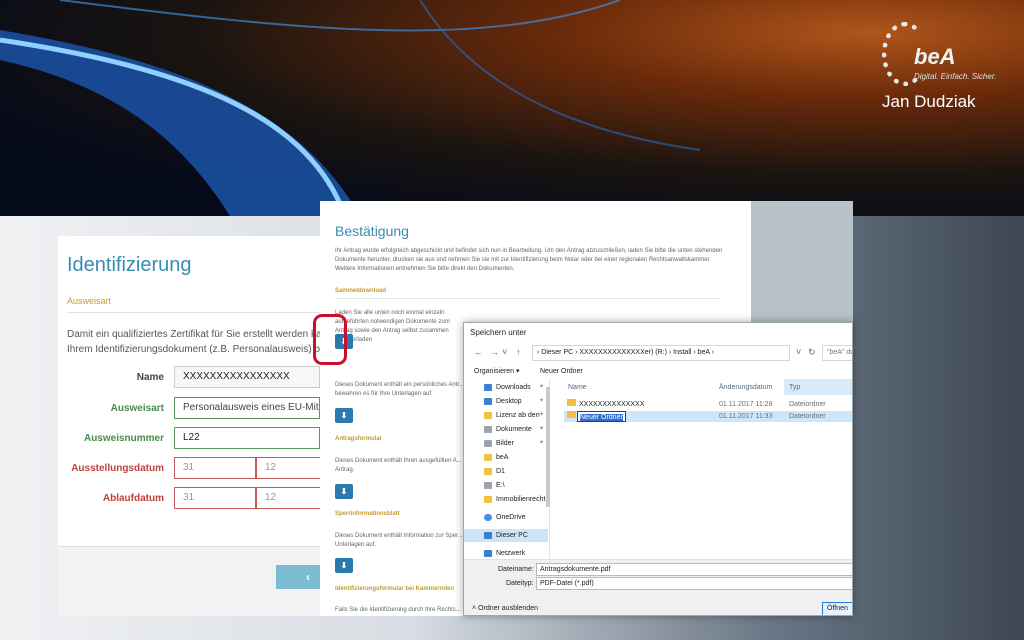 The width and height of the screenshot is (1024, 640). What do you see at coordinates (708, 388) in the screenshot?
I see `file-list-header: Name Änderungsdatum Typ` at bounding box center [708, 388].